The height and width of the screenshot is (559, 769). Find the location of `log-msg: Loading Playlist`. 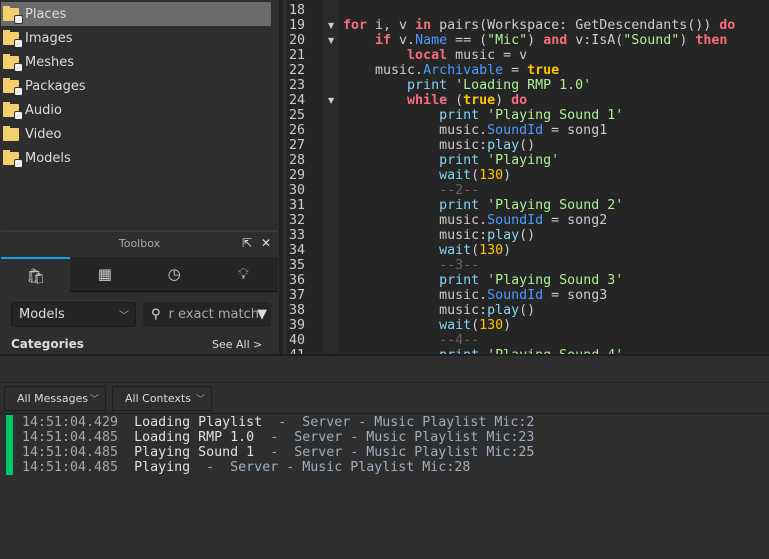

log-msg: Loading Playlist is located at coordinates (198, 422).